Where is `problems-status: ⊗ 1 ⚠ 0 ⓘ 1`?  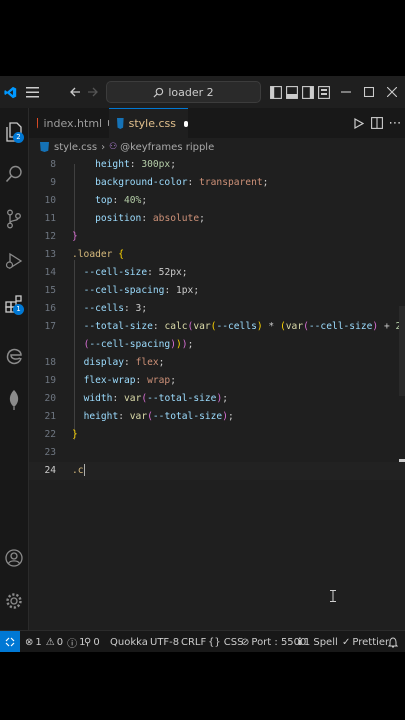
problems-status: ⊗ 1 ⚠ 0 ⓘ 1 is located at coordinates (55, 641).